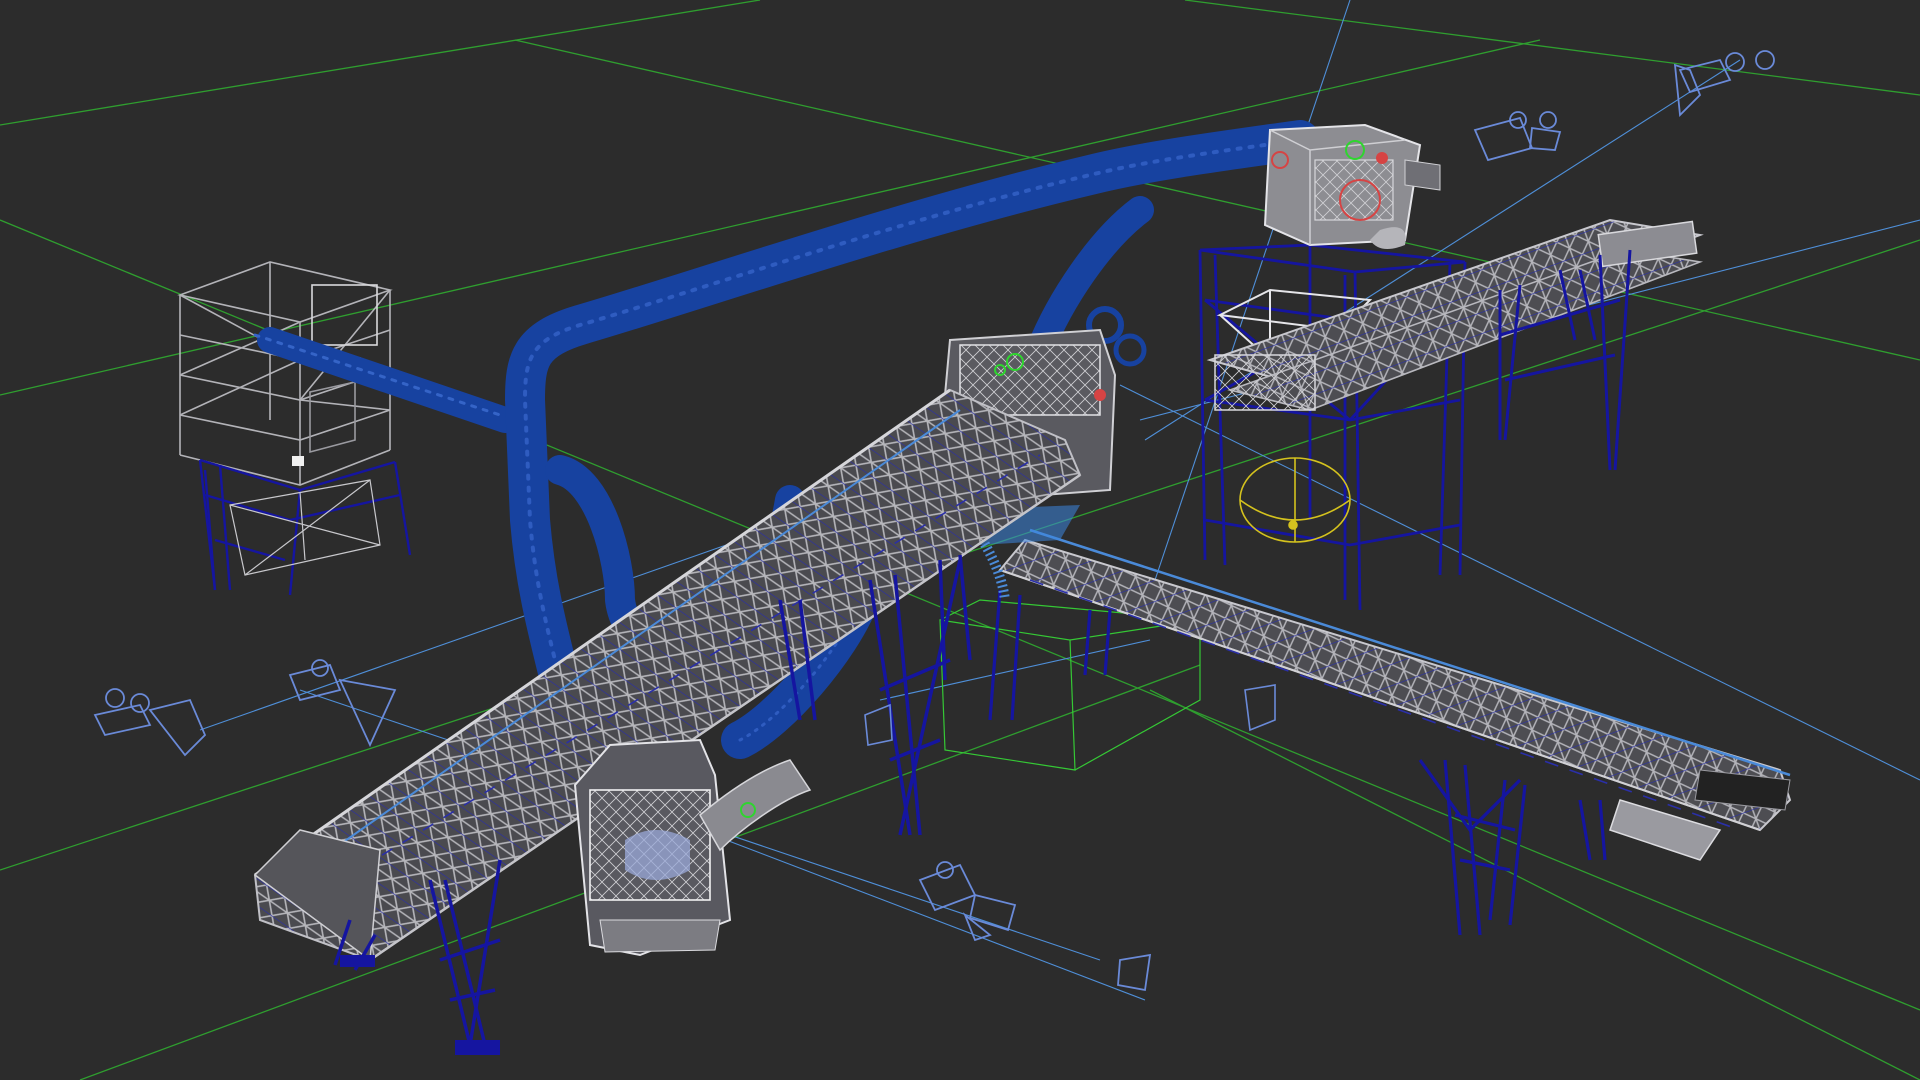 The image size is (1920, 1080). I want to click on conveyor-foot-front, so click(477, 1047).